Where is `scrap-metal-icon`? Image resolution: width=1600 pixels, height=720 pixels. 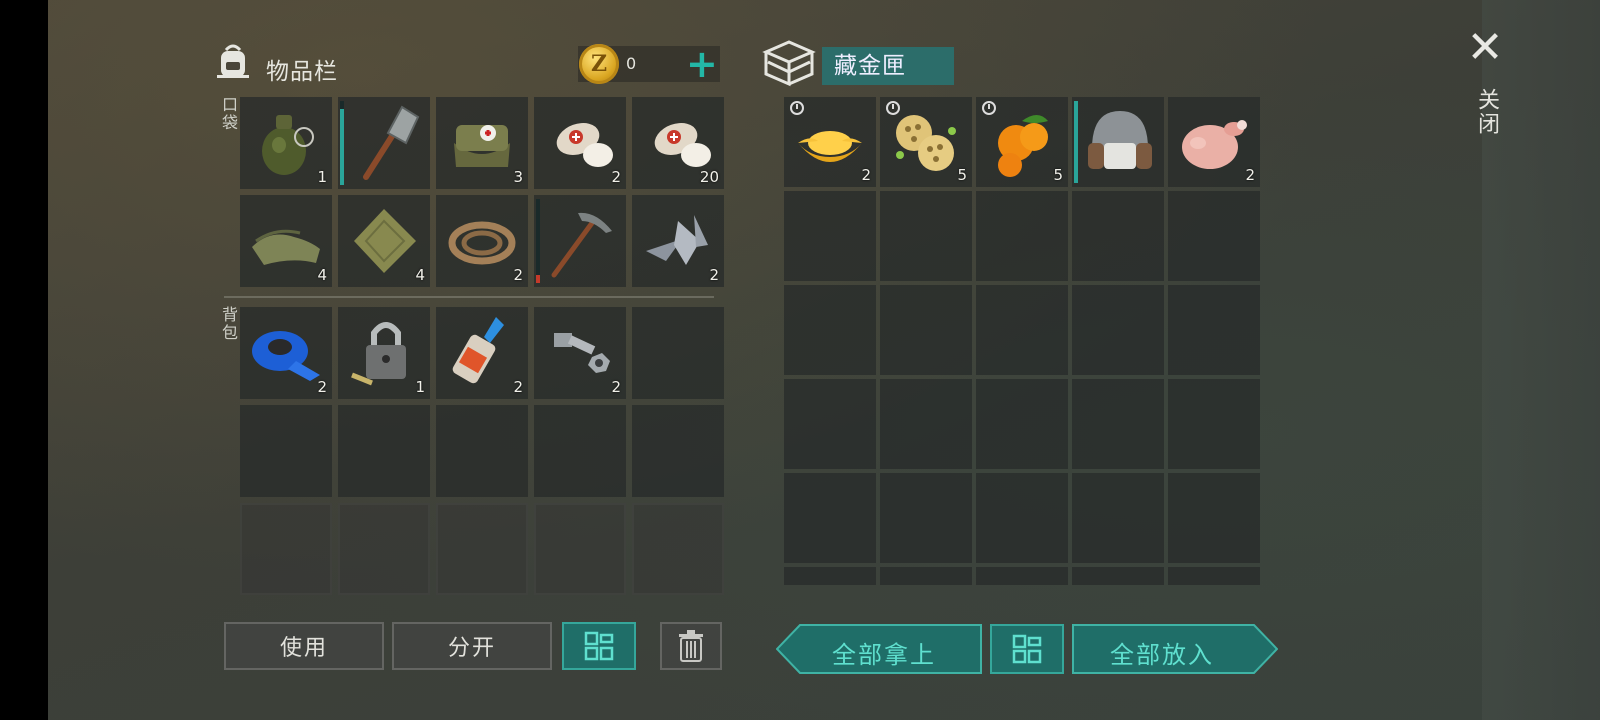 scrap-metal-icon is located at coordinates (677, 240).